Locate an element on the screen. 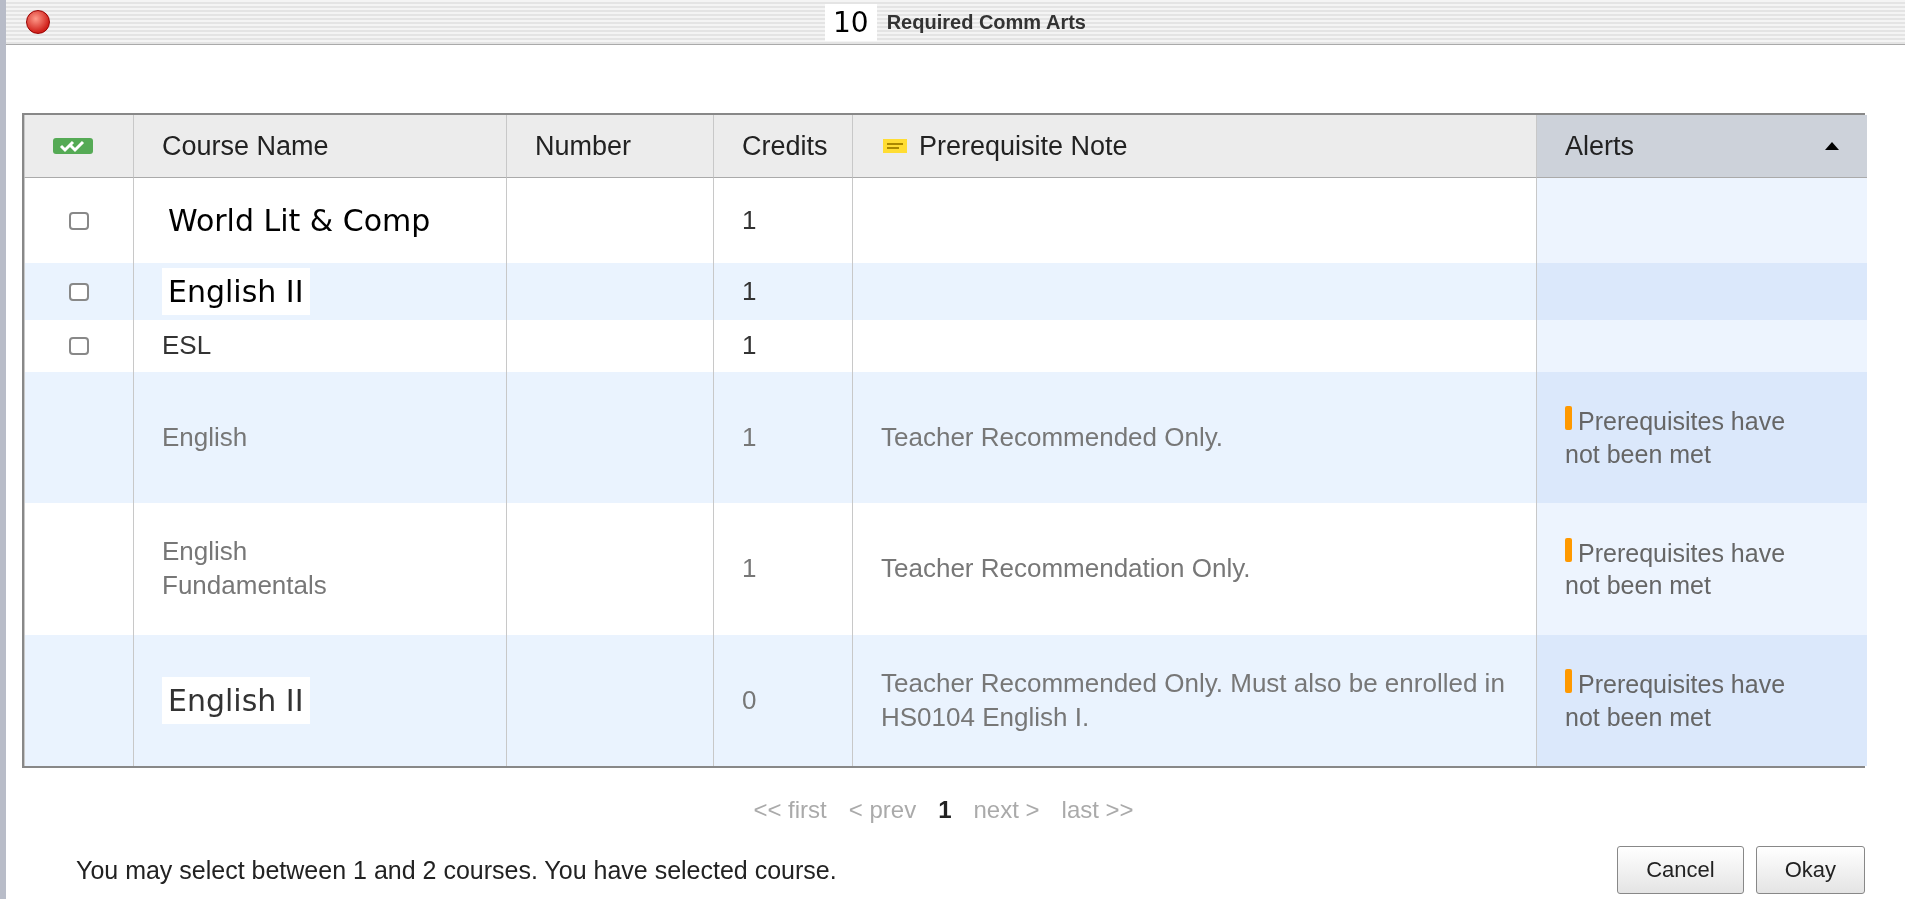  column-header is located at coordinates (78, 146).